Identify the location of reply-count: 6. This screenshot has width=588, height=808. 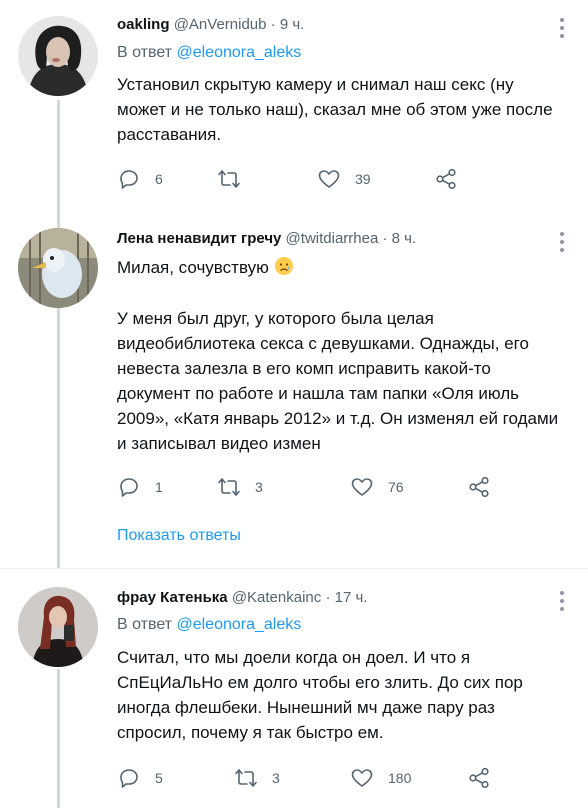
(159, 179).